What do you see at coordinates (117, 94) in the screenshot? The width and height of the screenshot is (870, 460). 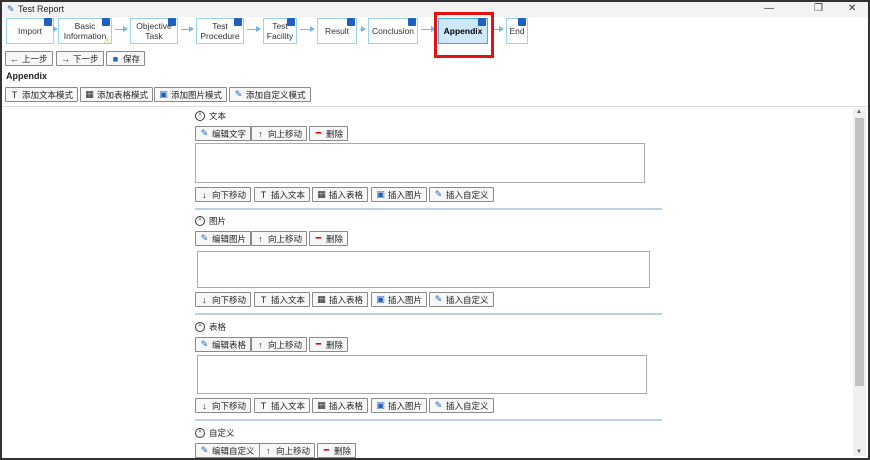 I see `add-table-mode-button: ▦ 添加表格模式` at bounding box center [117, 94].